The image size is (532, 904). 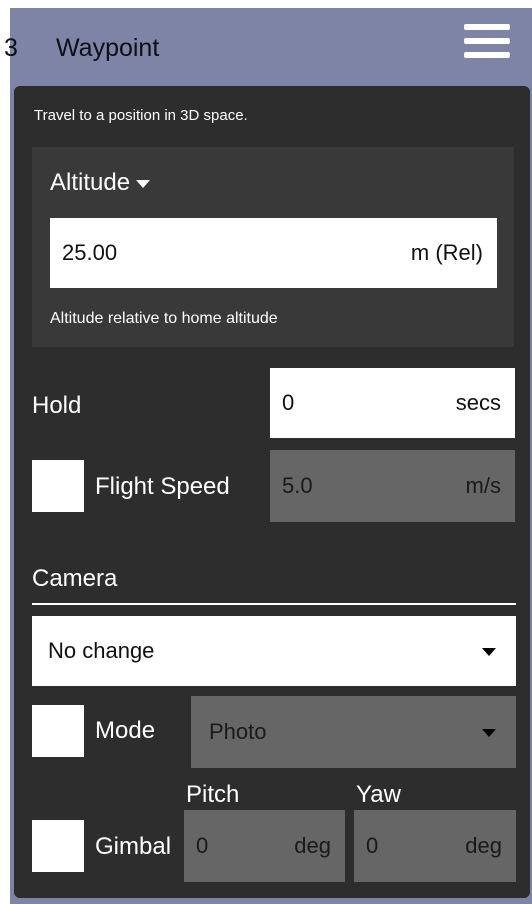 I want to click on altitude-mode-dropdown: Altitude, so click(x=100, y=183).